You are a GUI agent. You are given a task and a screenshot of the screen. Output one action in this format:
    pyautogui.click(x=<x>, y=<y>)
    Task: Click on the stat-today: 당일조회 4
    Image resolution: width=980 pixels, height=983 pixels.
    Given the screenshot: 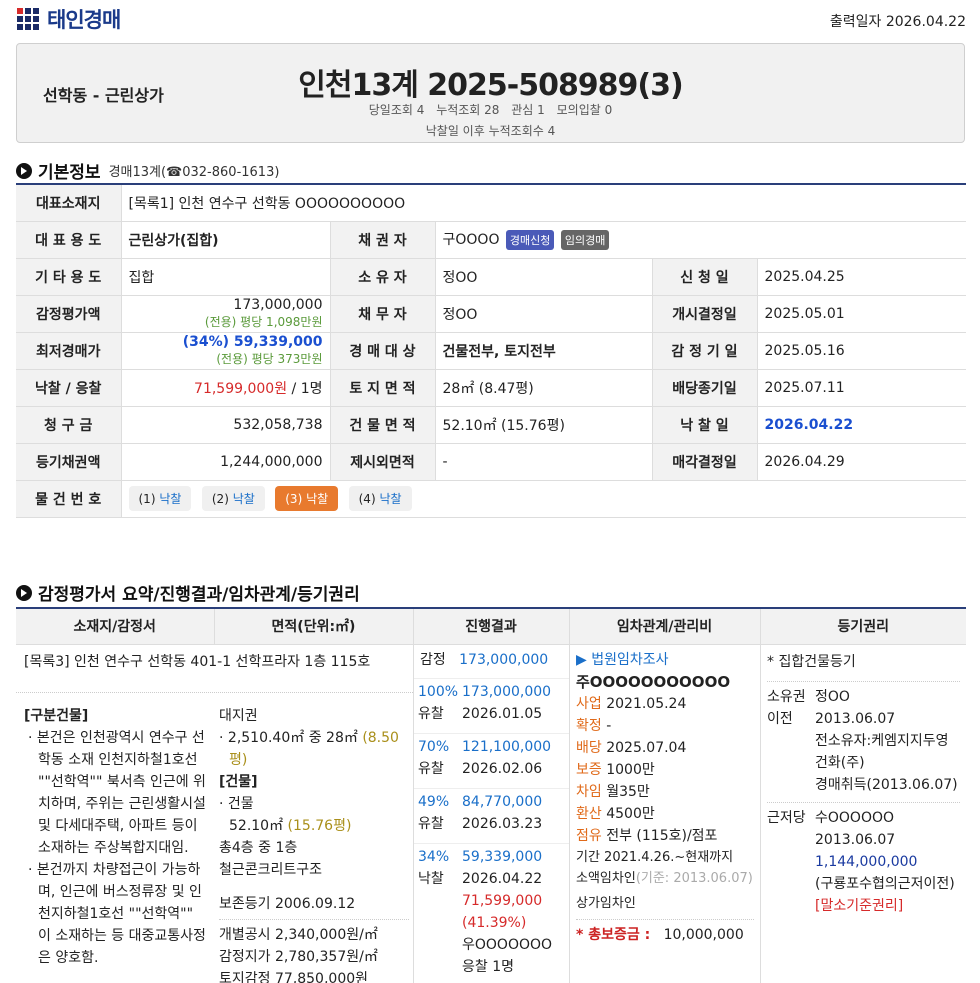 What is the action you would take?
    pyautogui.click(x=396, y=110)
    